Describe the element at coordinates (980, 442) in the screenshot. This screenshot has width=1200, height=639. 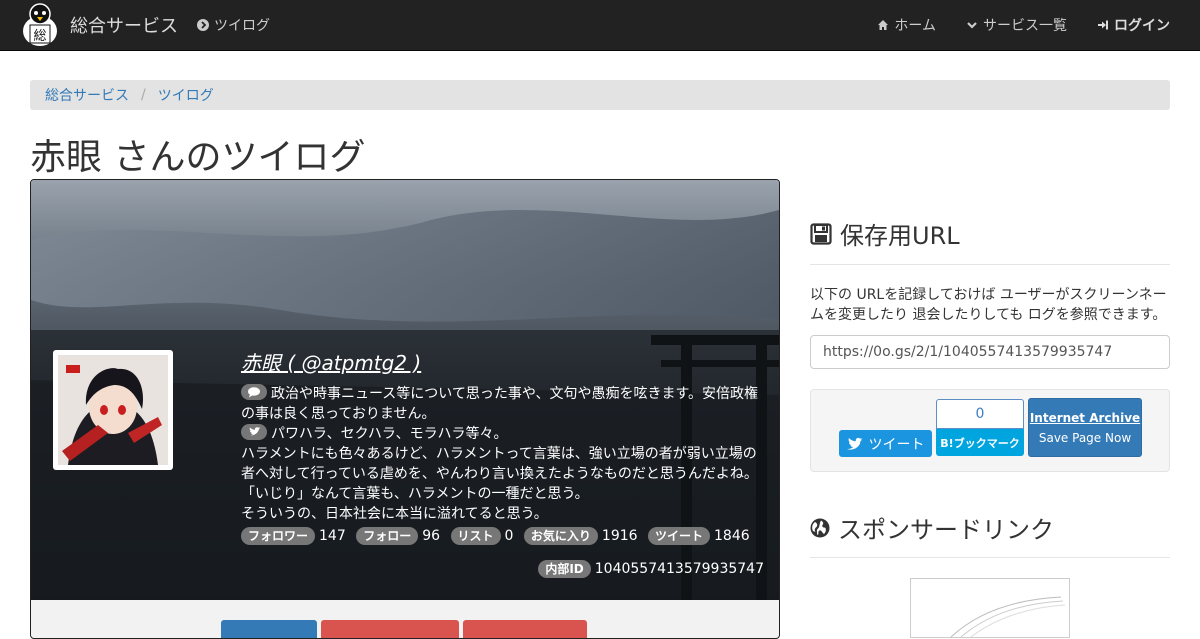
I see `hatena-bookmark-button: B!ブックマーク` at that location.